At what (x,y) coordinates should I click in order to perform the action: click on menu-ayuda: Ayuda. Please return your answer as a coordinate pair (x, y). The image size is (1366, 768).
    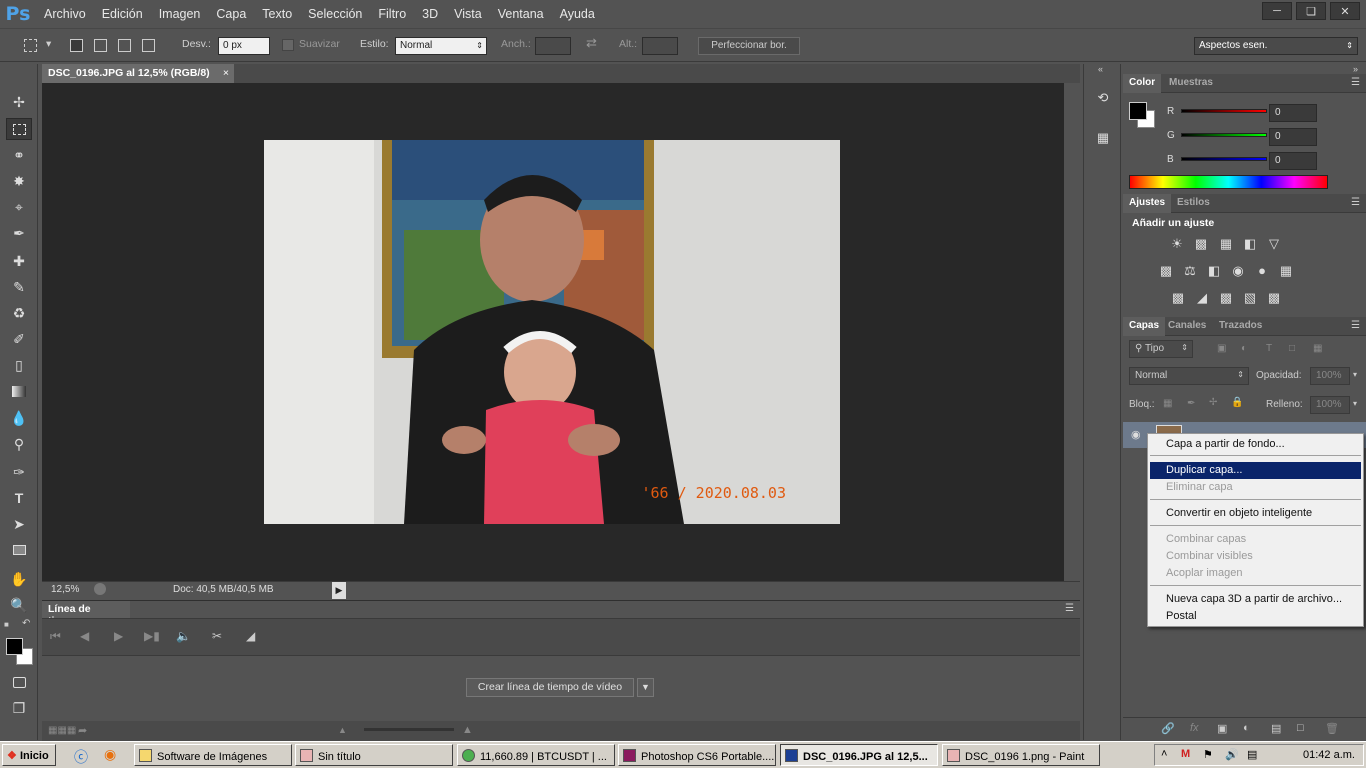
    Looking at the image, I should click on (577, 14).